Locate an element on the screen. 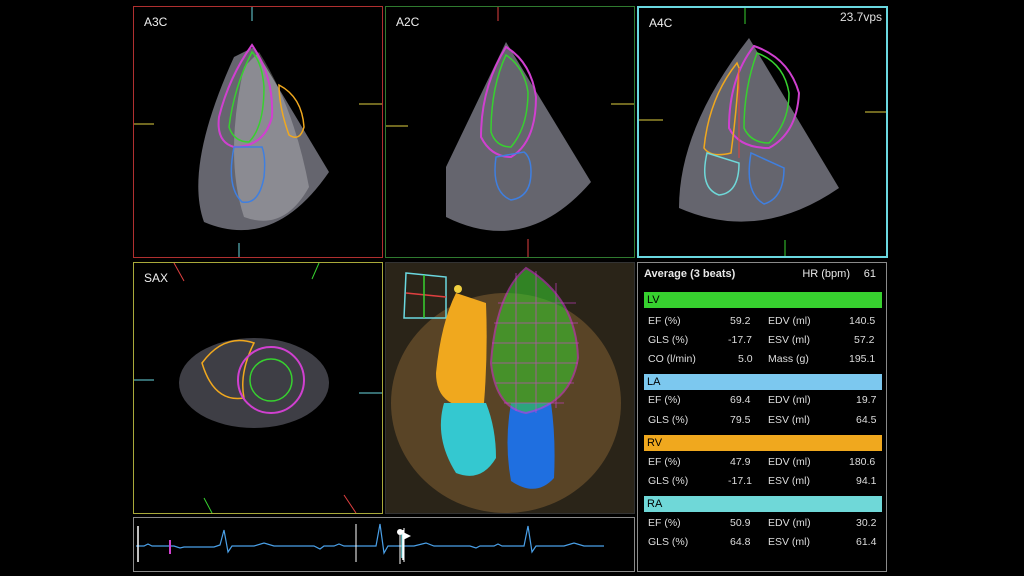 This screenshot has width=1024, height=576. la-row-2: GLS (%) 79.5 ESV (ml) 64.5 is located at coordinates (763, 421).